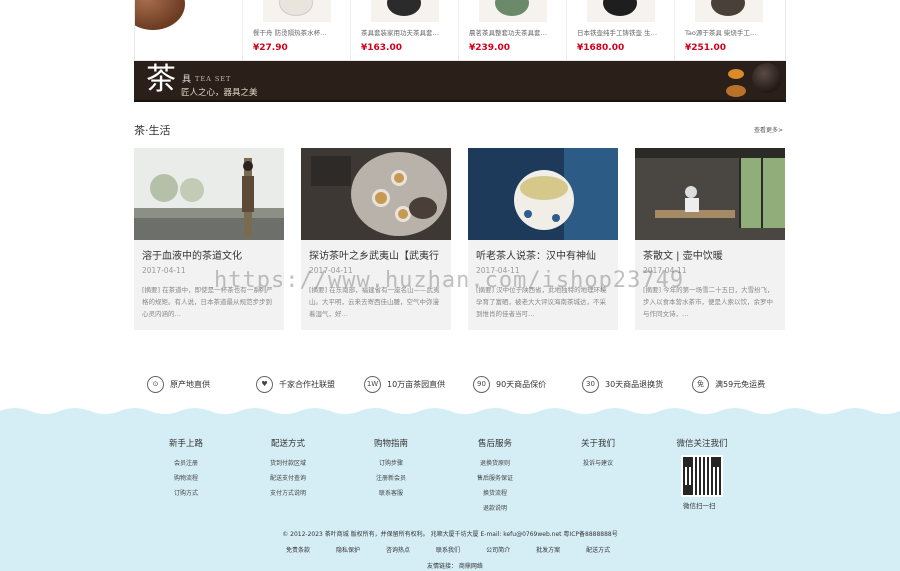 The height and width of the screenshot is (571, 900). What do you see at coordinates (450, 409) in the screenshot?
I see `wave-divider` at bounding box center [450, 409].